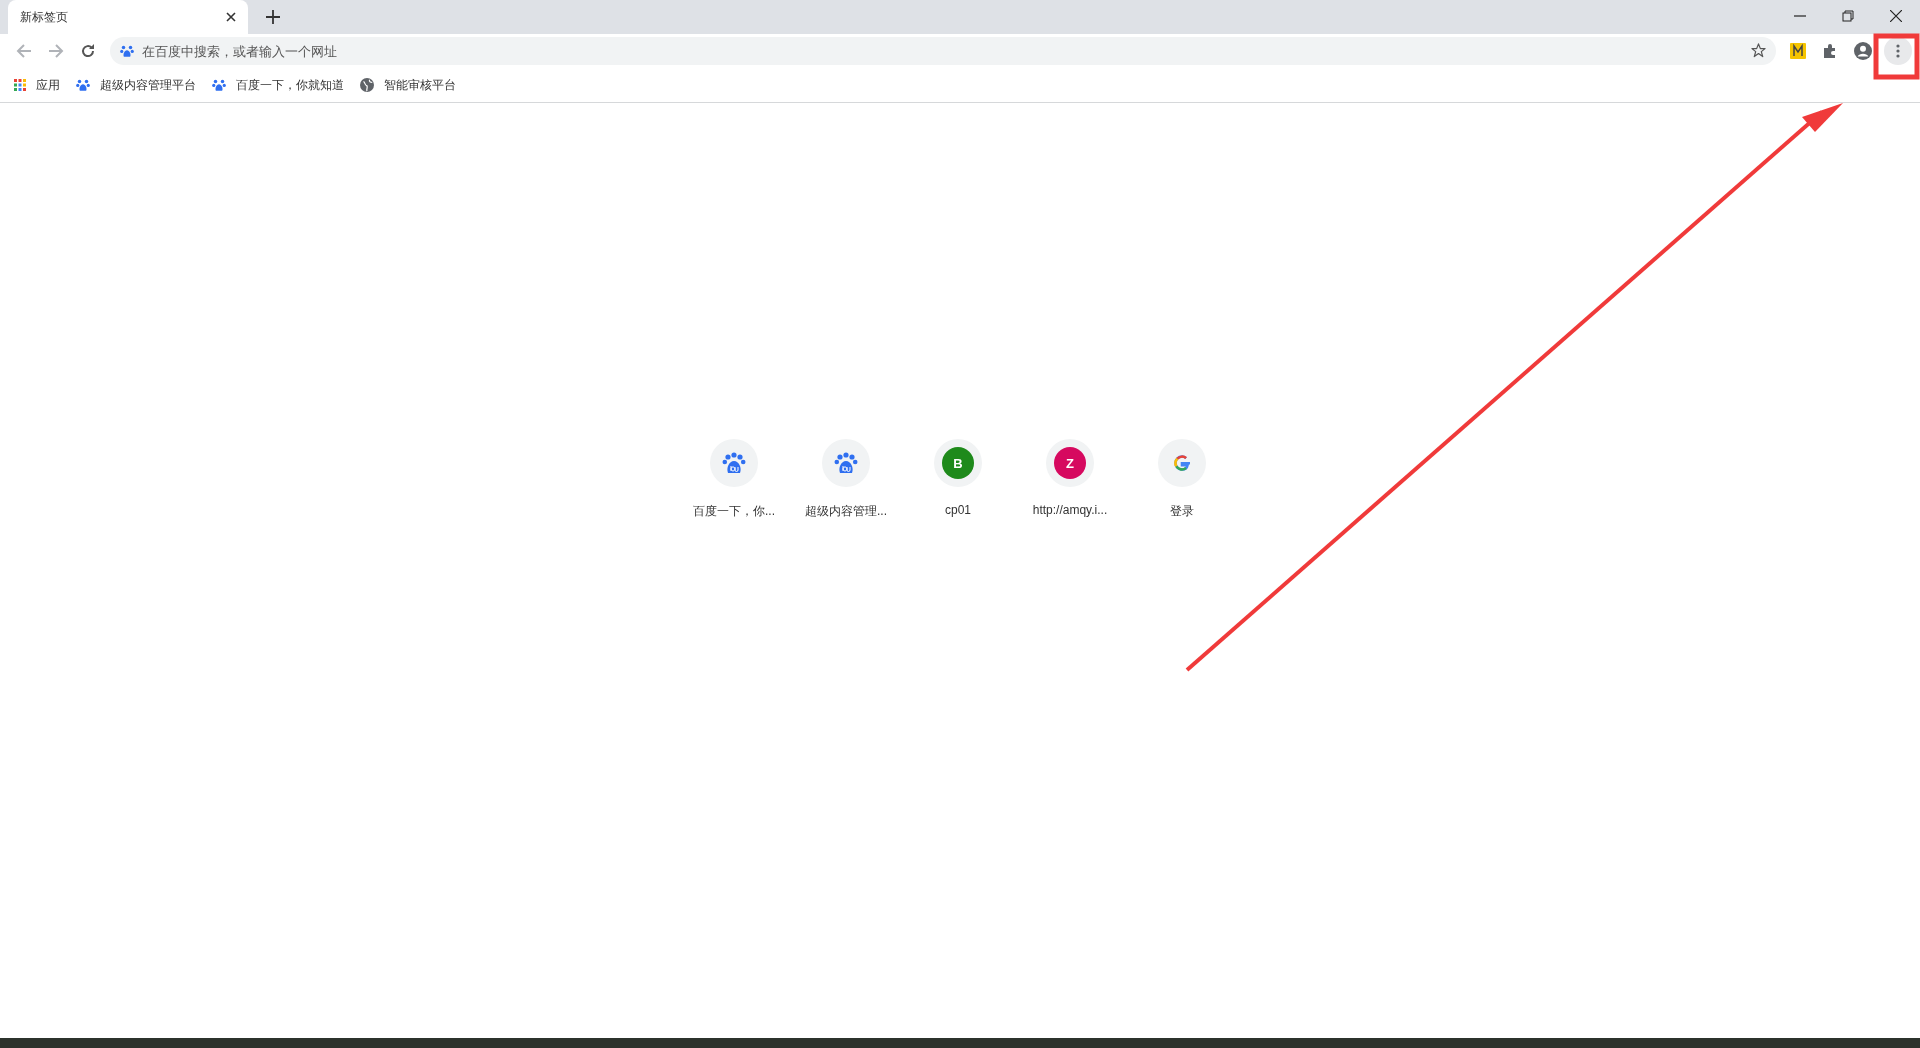 This screenshot has height=1048, width=1920. What do you see at coordinates (408, 85) in the screenshot?
I see `bookmark-item: 智能审核平台` at bounding box center [408, 85].